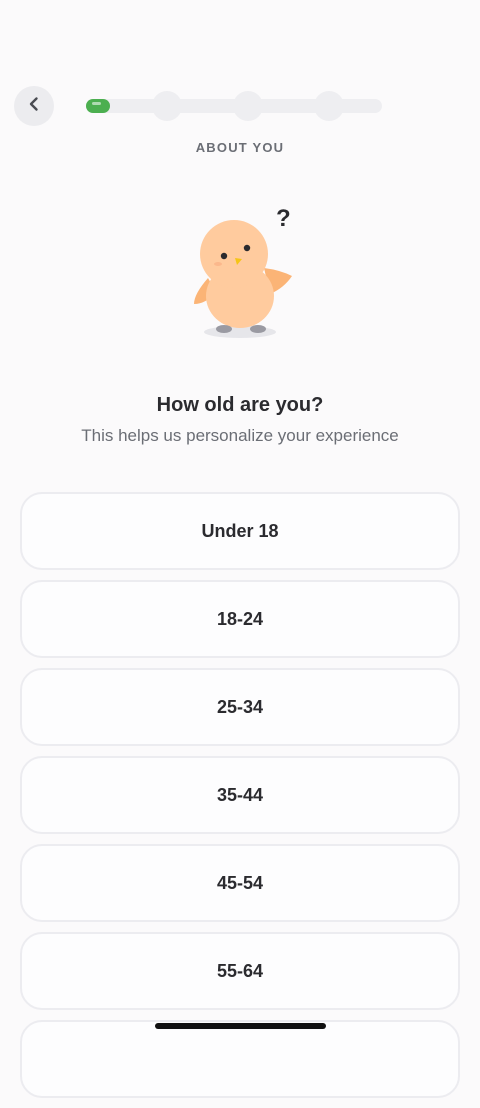  I want to click on question-title: How old are you?, so click(240, 405).